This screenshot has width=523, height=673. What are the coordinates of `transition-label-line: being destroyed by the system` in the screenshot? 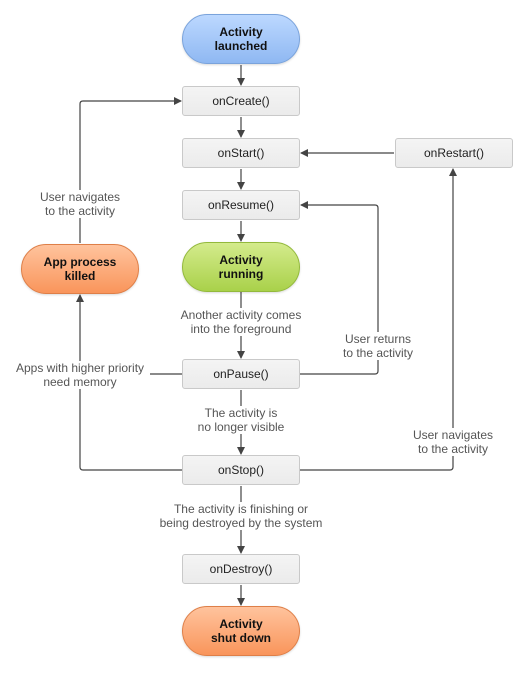 It's located at (241, 523).